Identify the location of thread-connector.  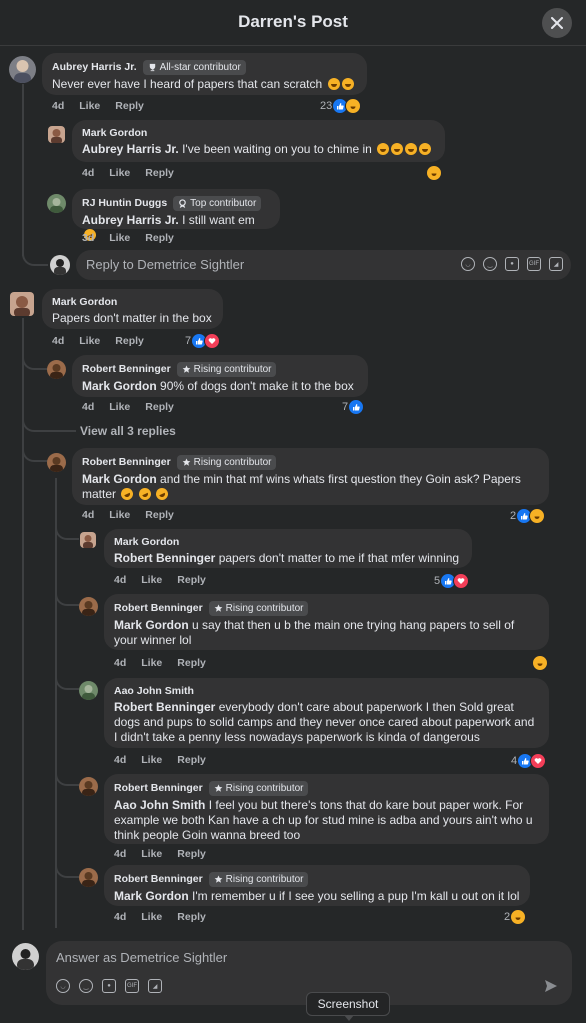
(35, 454).